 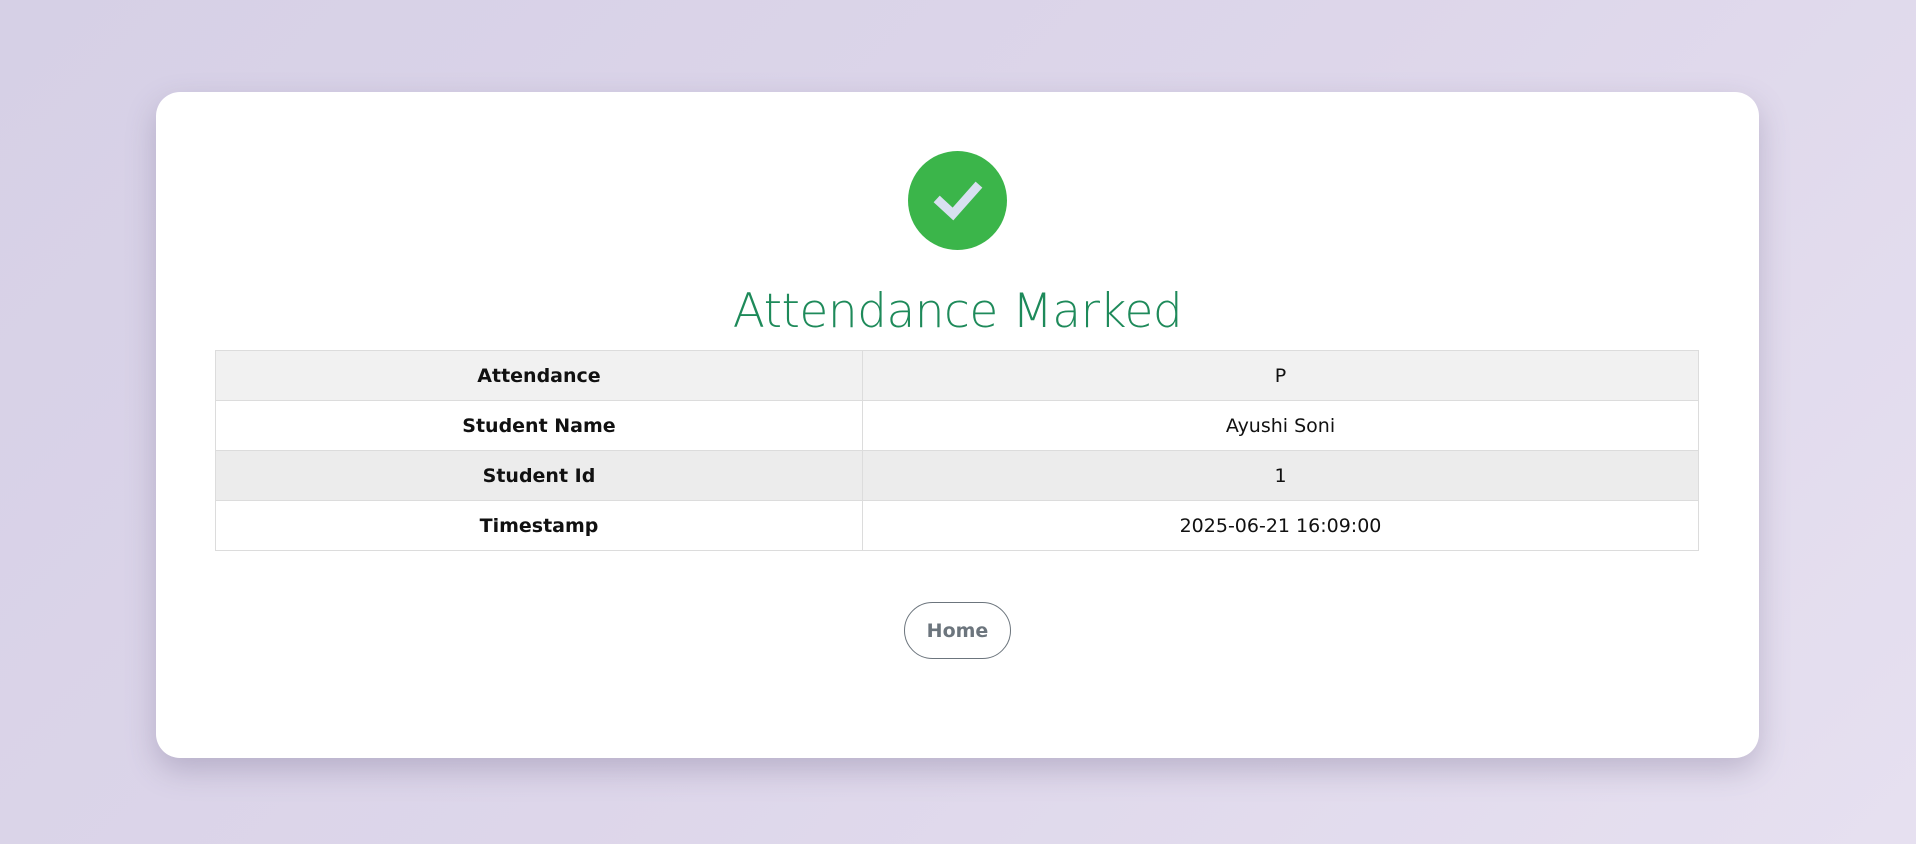 I want to click on check-icon, so click(x=957, y=200).